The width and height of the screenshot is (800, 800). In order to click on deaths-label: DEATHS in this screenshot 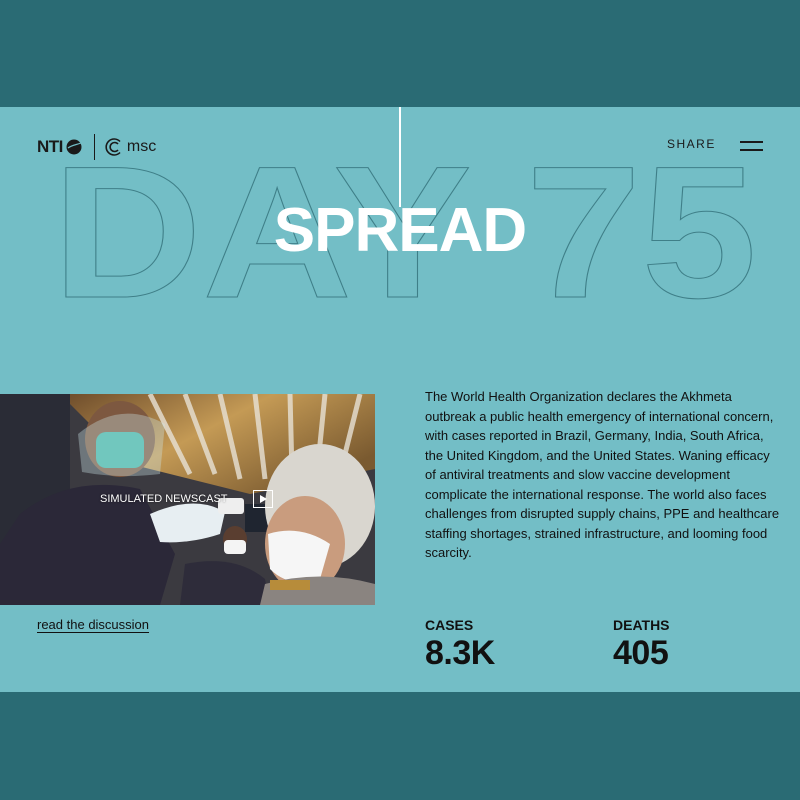, I will do `click(641, 625)`.